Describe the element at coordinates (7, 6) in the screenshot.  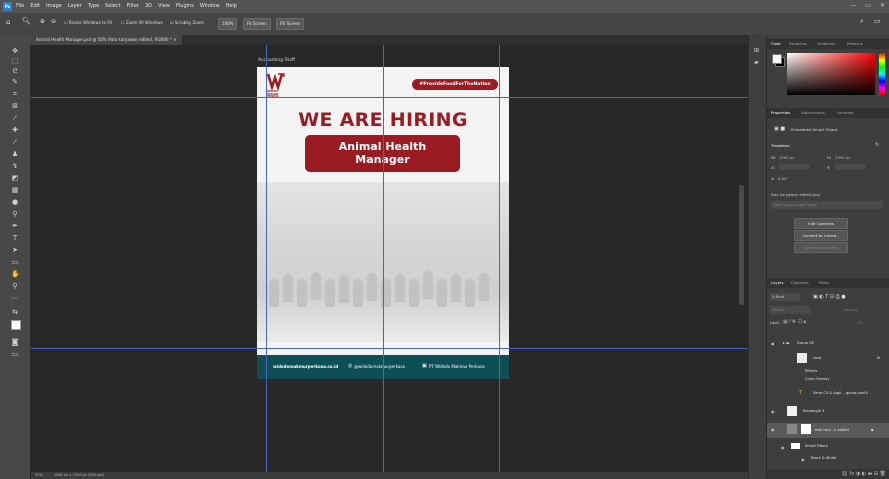
I see `photoshop-logo-icon: Ps` at that location.